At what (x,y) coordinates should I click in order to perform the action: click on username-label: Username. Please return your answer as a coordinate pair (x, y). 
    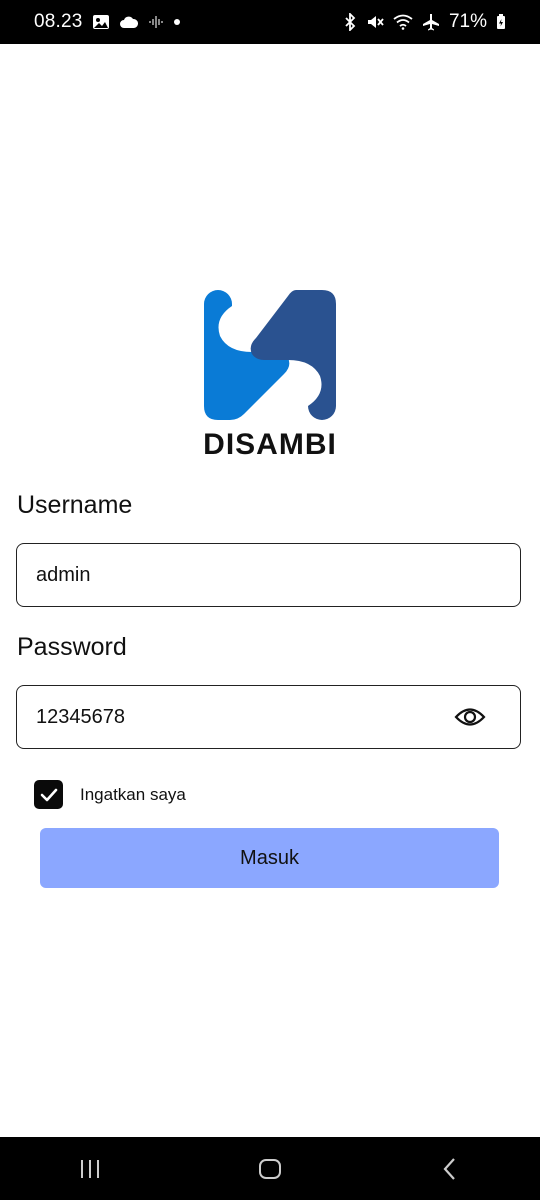
    Looking at the image, I should click on (75, 505).